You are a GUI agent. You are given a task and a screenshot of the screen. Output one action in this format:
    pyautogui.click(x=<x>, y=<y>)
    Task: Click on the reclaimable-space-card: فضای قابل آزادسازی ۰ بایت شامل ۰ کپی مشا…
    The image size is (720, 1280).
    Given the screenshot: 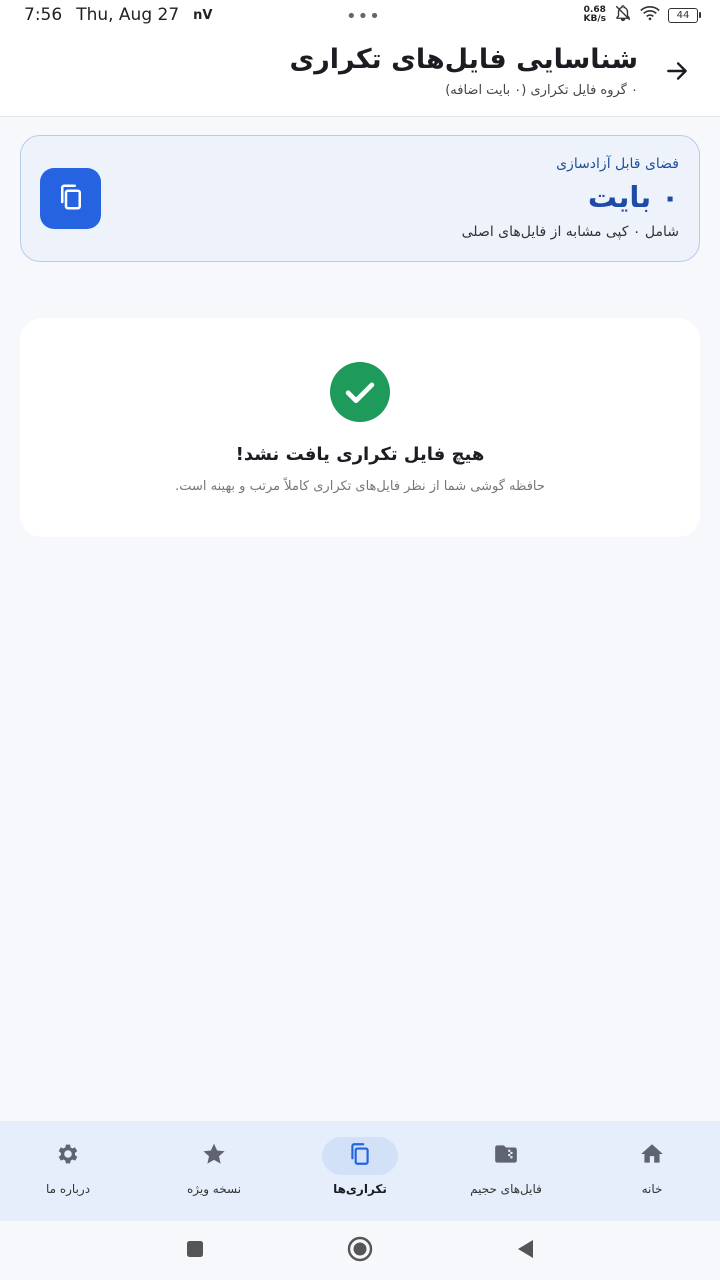 What is the action you would take?
    pyautogui.click(x=360, y=198)
    